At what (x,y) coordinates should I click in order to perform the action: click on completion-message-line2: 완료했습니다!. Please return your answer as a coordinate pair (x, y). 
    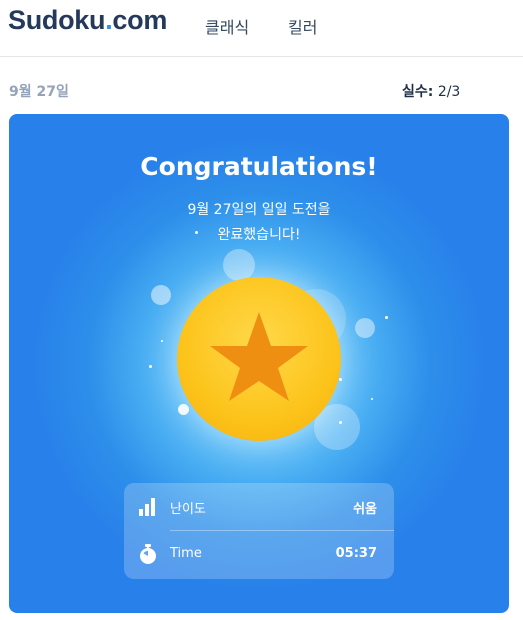
    Looking at the image, I should click on (259, 235).